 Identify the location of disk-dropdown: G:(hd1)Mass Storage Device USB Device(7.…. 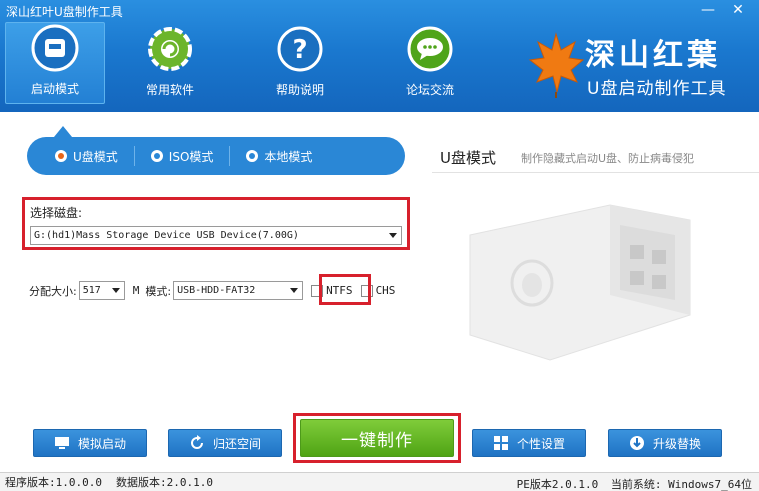
(216, 235).